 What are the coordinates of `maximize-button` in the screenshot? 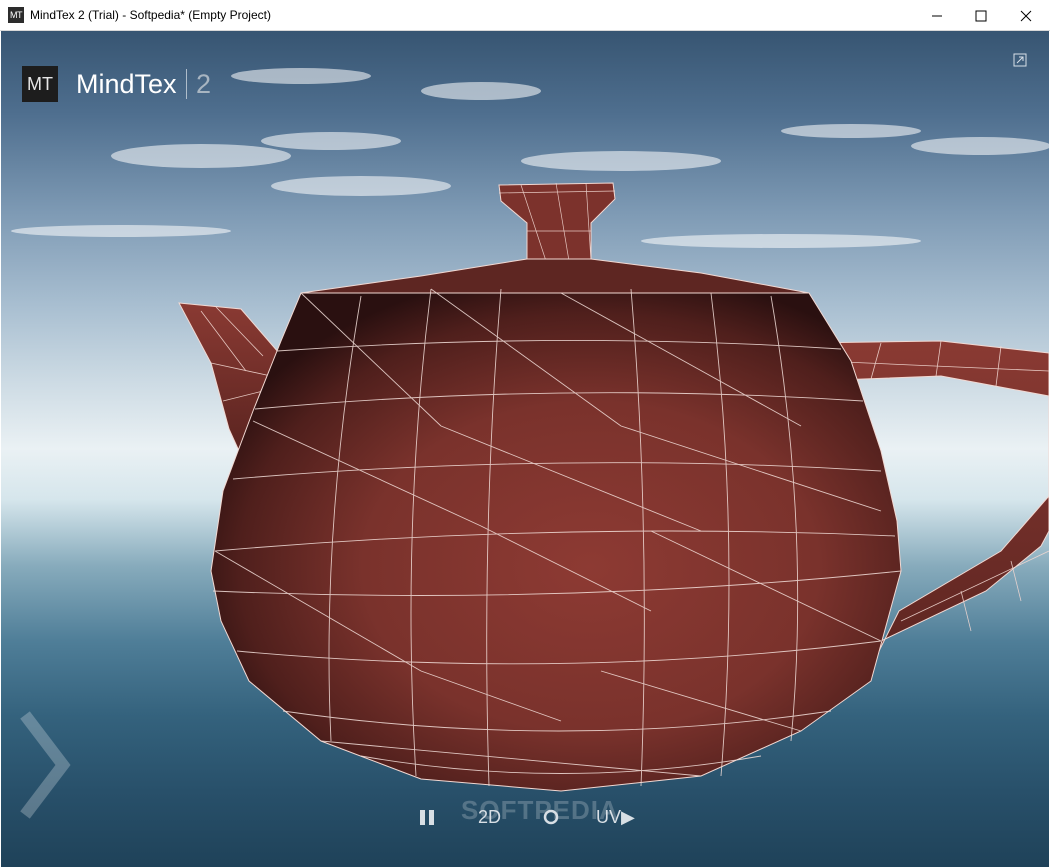 It's located at (981, 15).